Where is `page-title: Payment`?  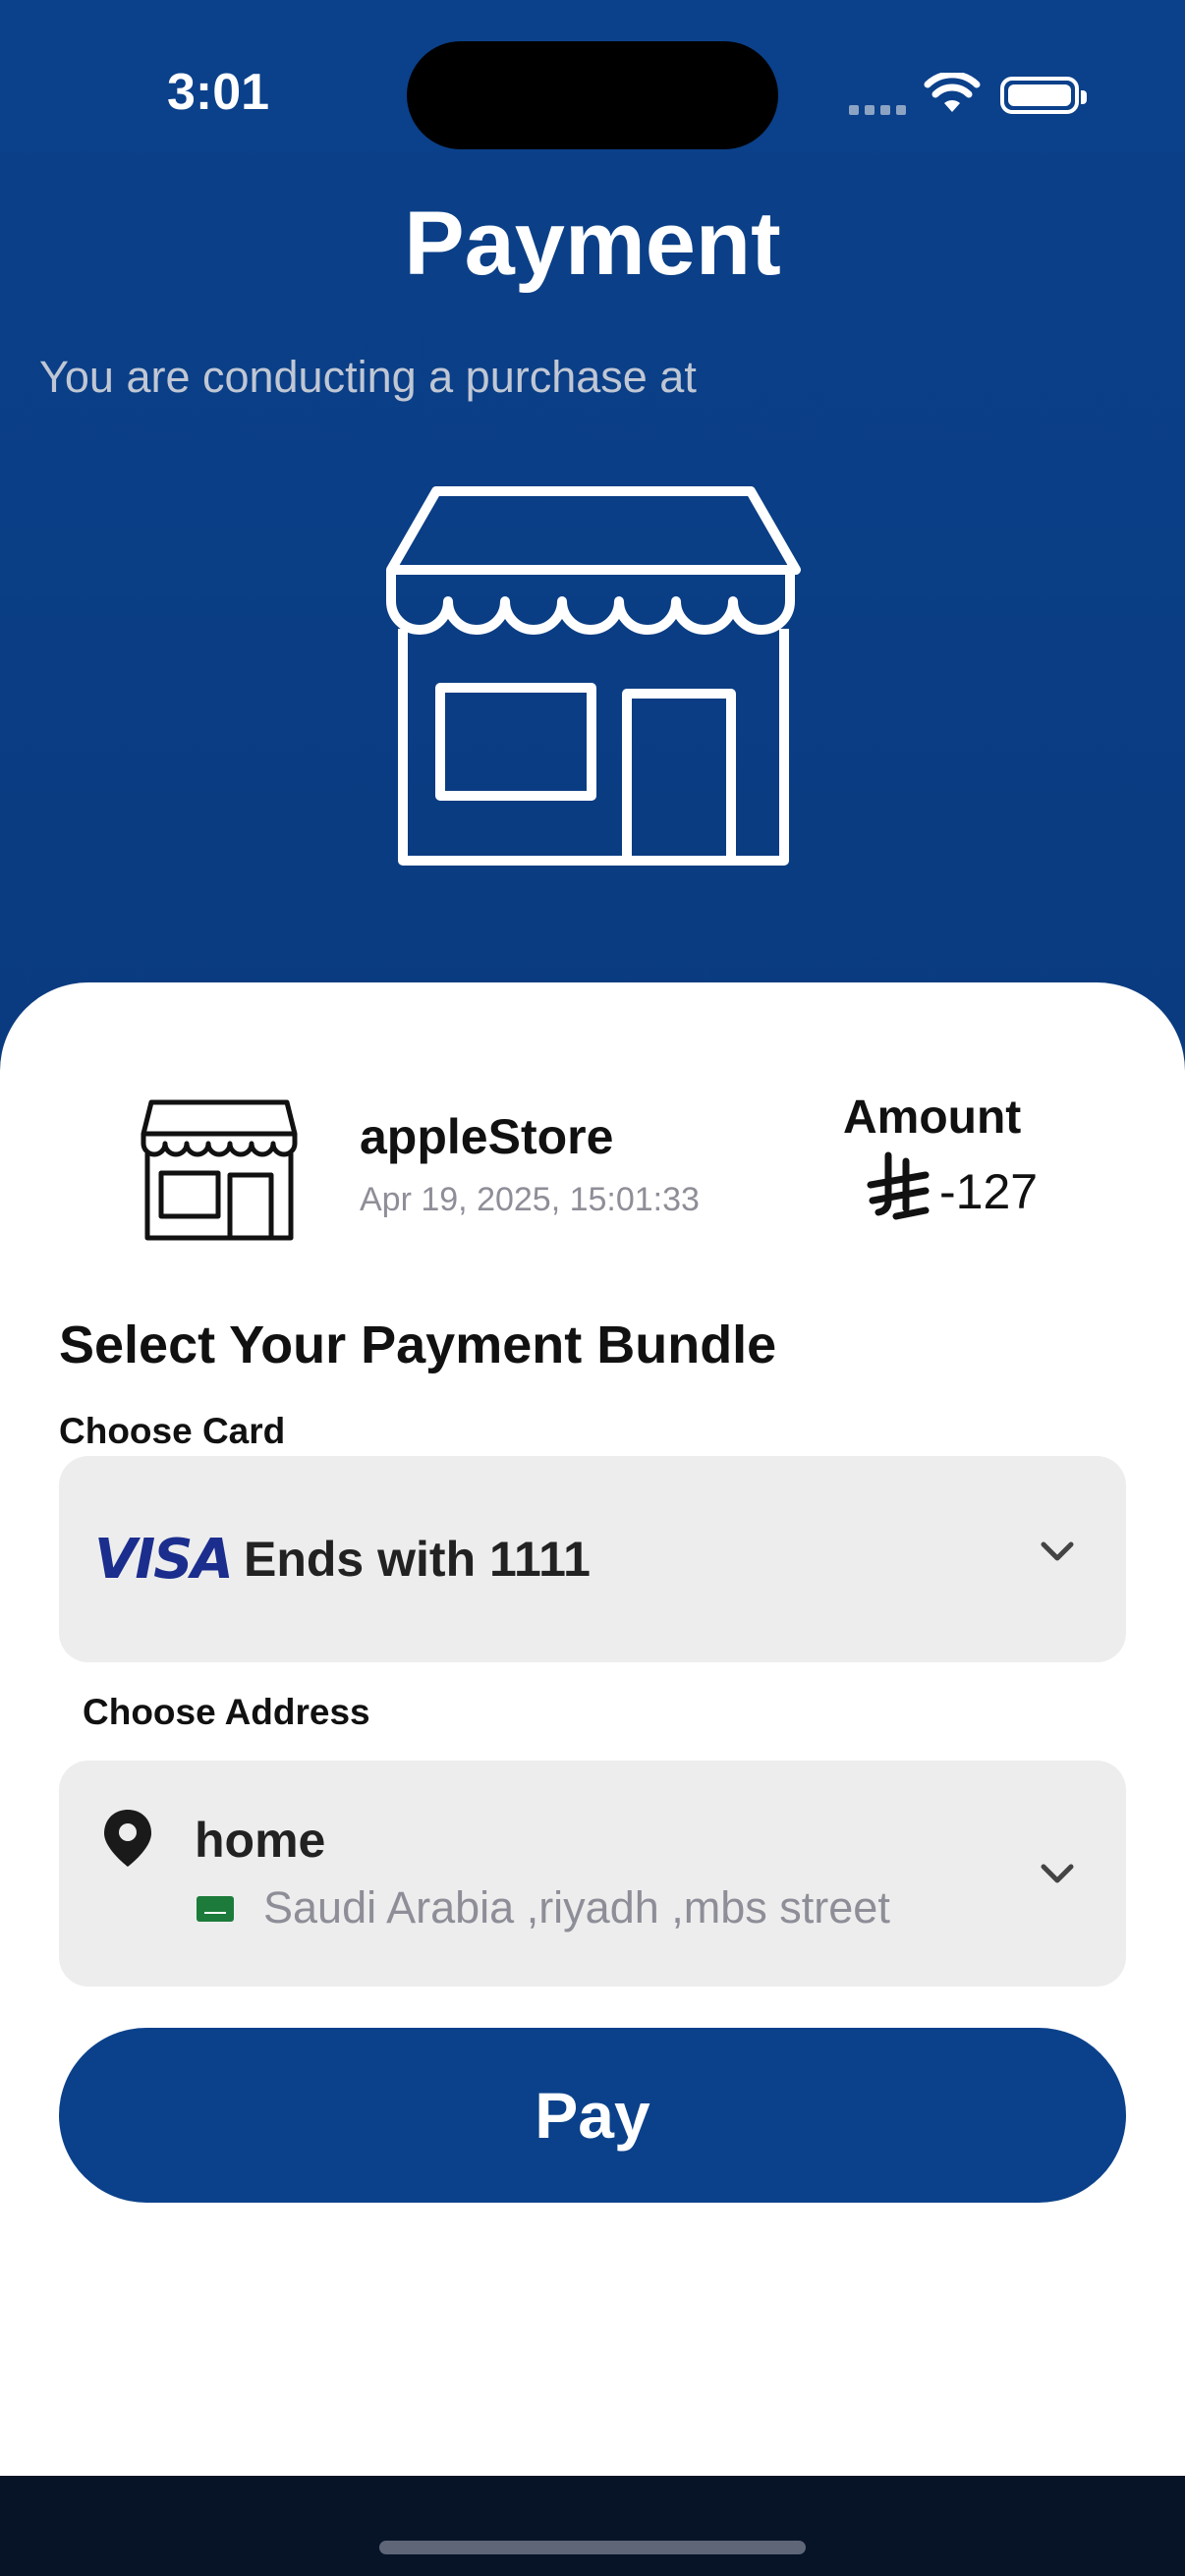 page-title: Payment is located at coordinates (592, 244).